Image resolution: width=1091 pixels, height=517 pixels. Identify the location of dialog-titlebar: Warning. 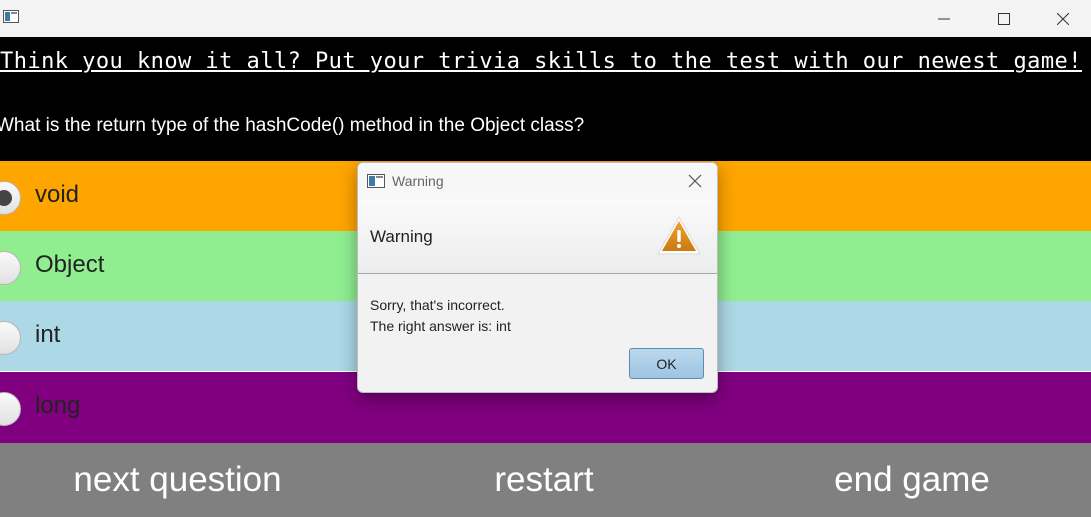
(537, 181).